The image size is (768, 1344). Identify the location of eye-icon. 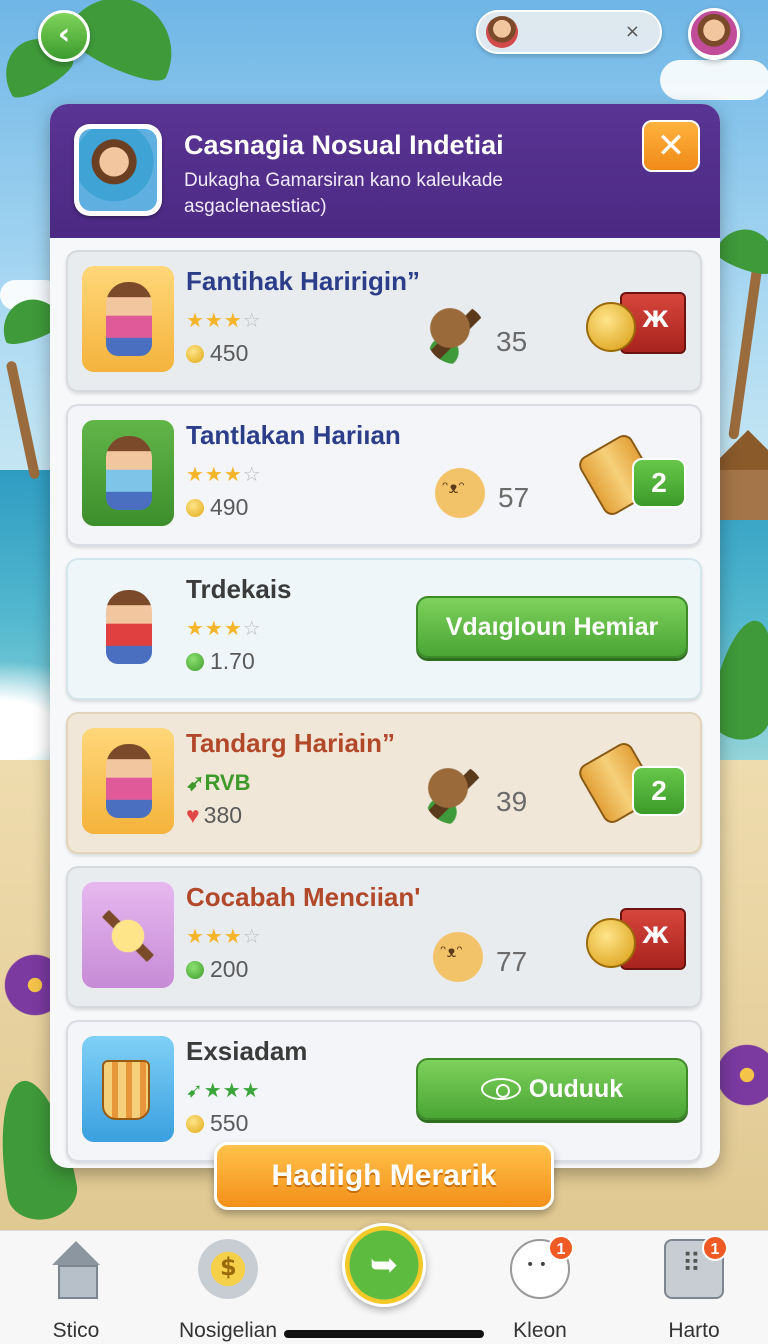
(500, 1089).